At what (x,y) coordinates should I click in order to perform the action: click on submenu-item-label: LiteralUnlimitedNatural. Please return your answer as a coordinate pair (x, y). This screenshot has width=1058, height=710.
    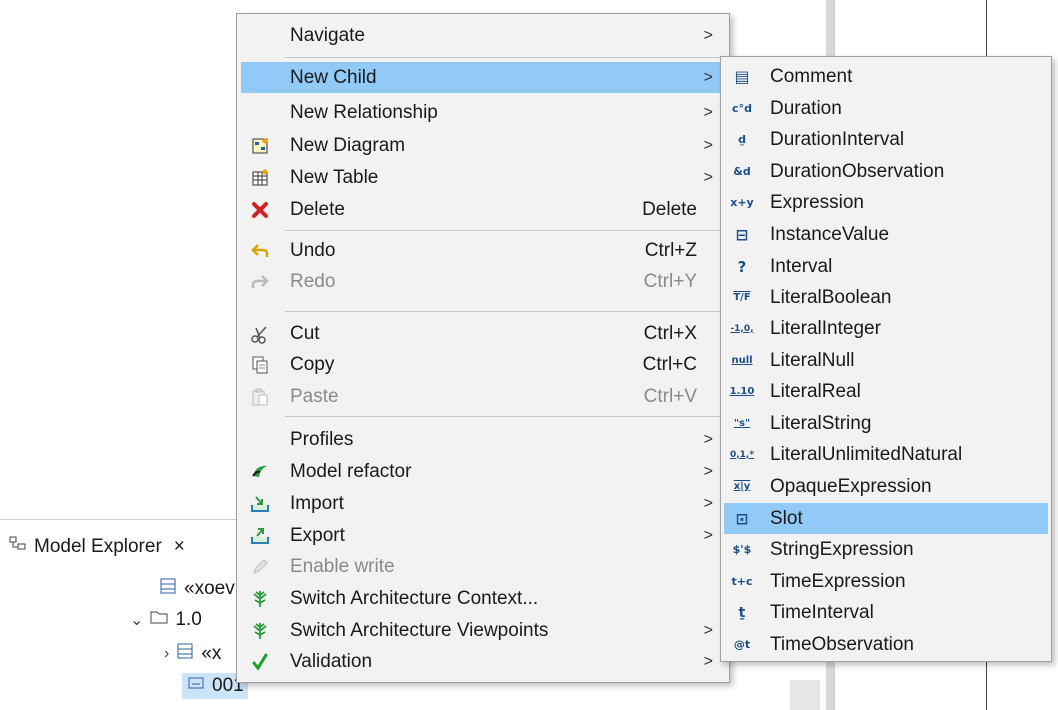
    Looking at the image, I should click on (866, 454).